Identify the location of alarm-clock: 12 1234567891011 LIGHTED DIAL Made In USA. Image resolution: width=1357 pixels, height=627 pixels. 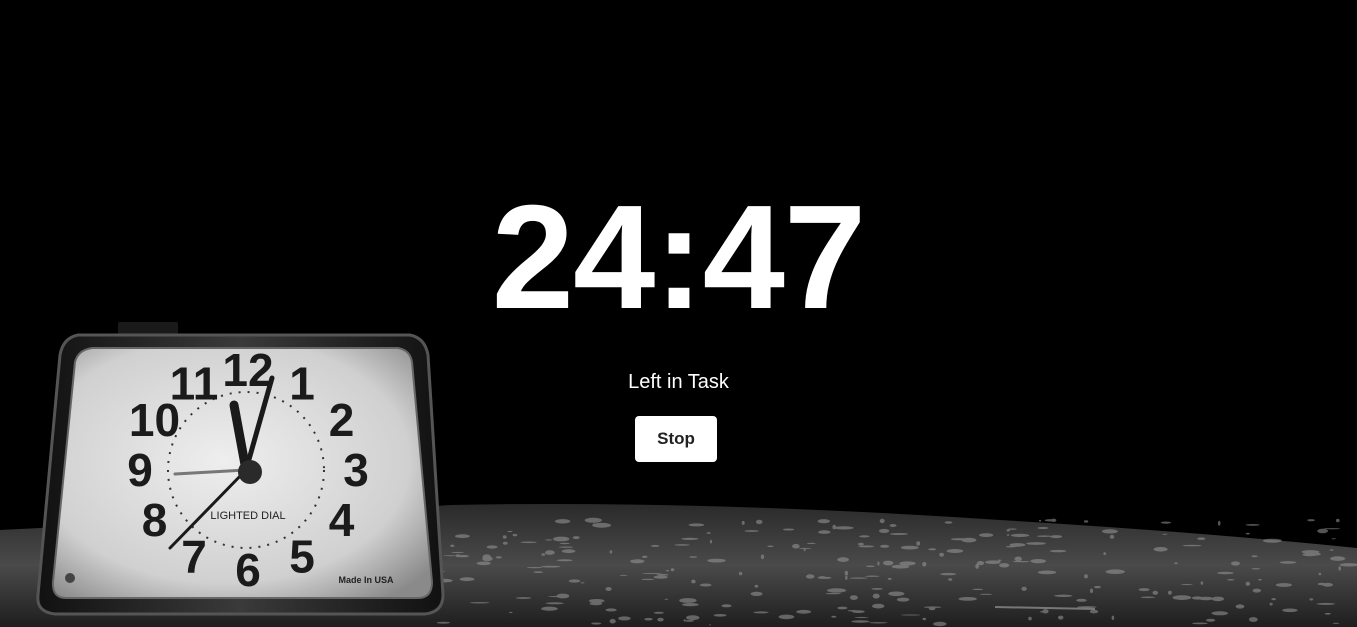
(240, 469).